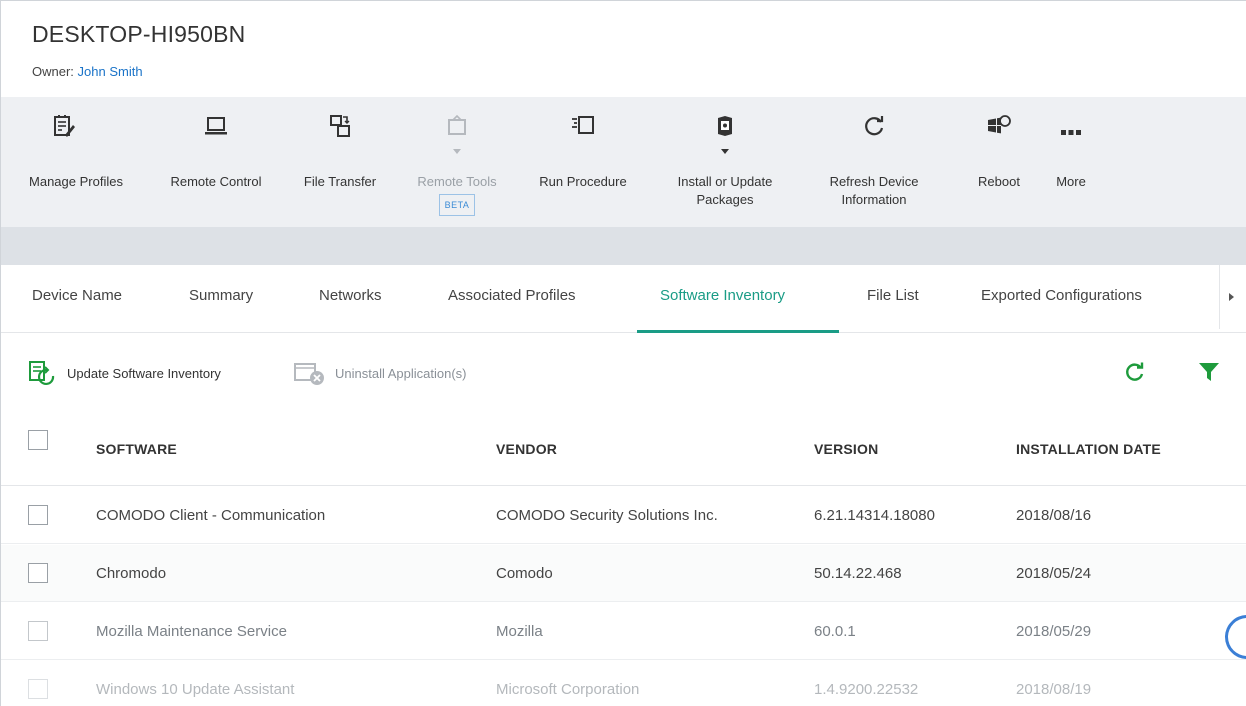 The width and height of the screenshot is (1246, 706). What do you see at coordinates (144, 373) in the screenshot?
I see `update-software-inventory-label: Update Software Inventory` at bounding box center [144, 373].